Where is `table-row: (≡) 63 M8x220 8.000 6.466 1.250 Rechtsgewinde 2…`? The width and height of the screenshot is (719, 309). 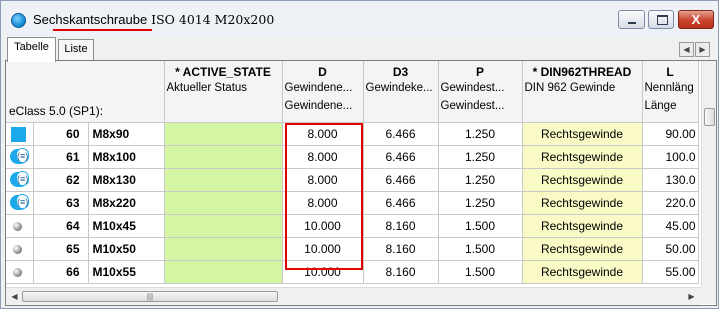
table-row: (≡) 63 M8x220 8.000 6.466 1.250 Rechtsgewinde 2… is located at coordinates (352, 203).